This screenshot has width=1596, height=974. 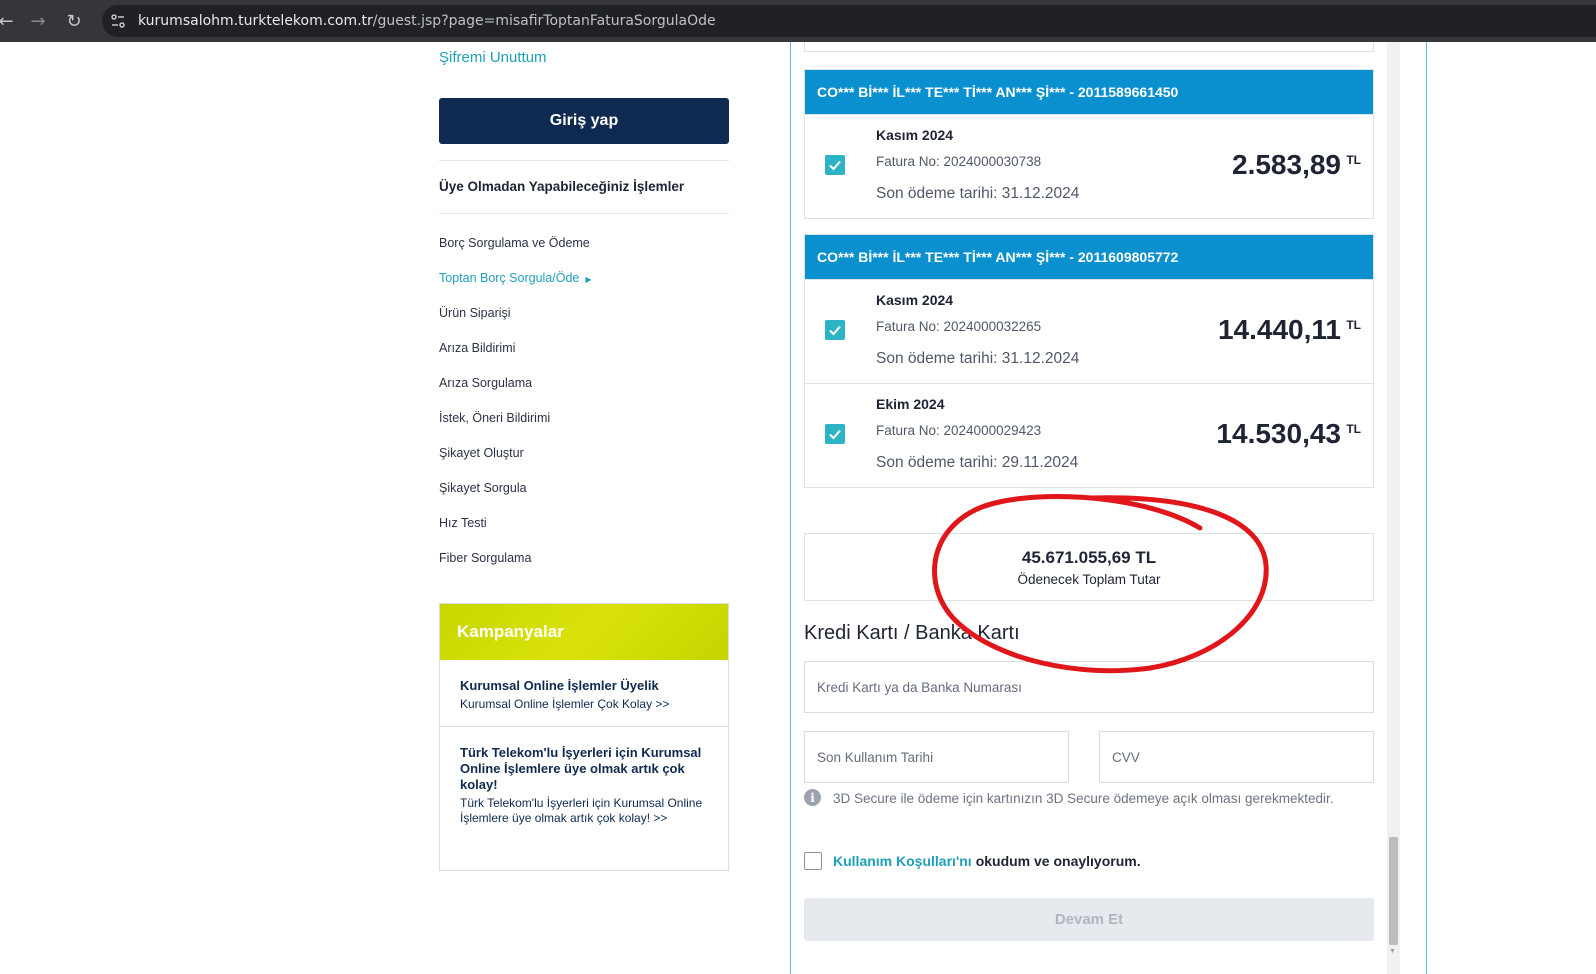 What do you see at coordinates (38, 21) in the screenshot?
I see `forward-icon: →` at bounding box center [38, 21].